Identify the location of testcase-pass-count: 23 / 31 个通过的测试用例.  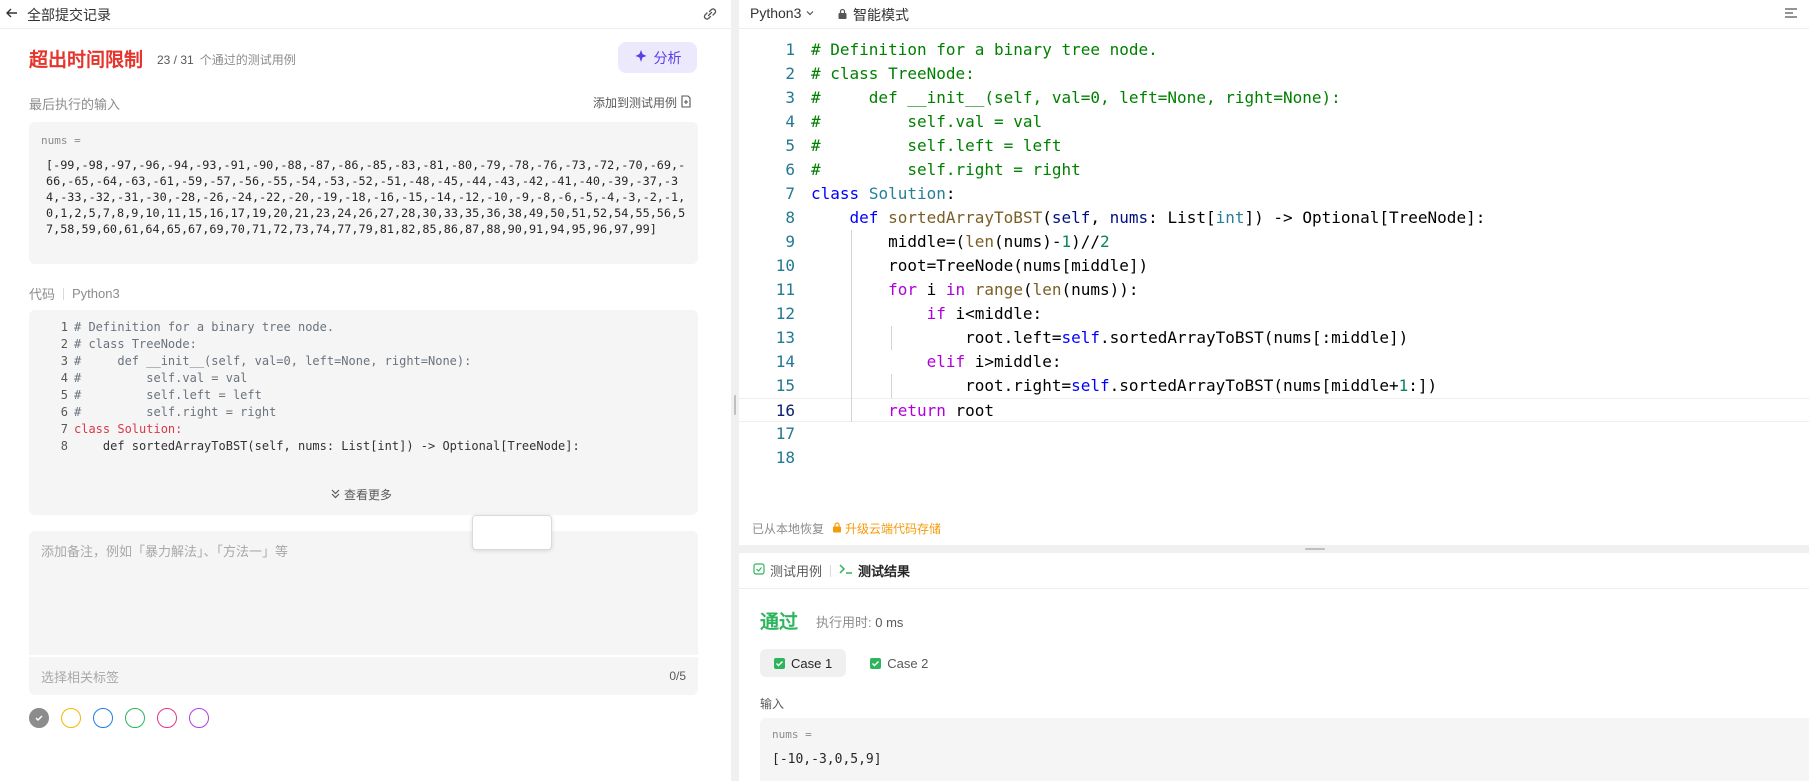
(226, 59).